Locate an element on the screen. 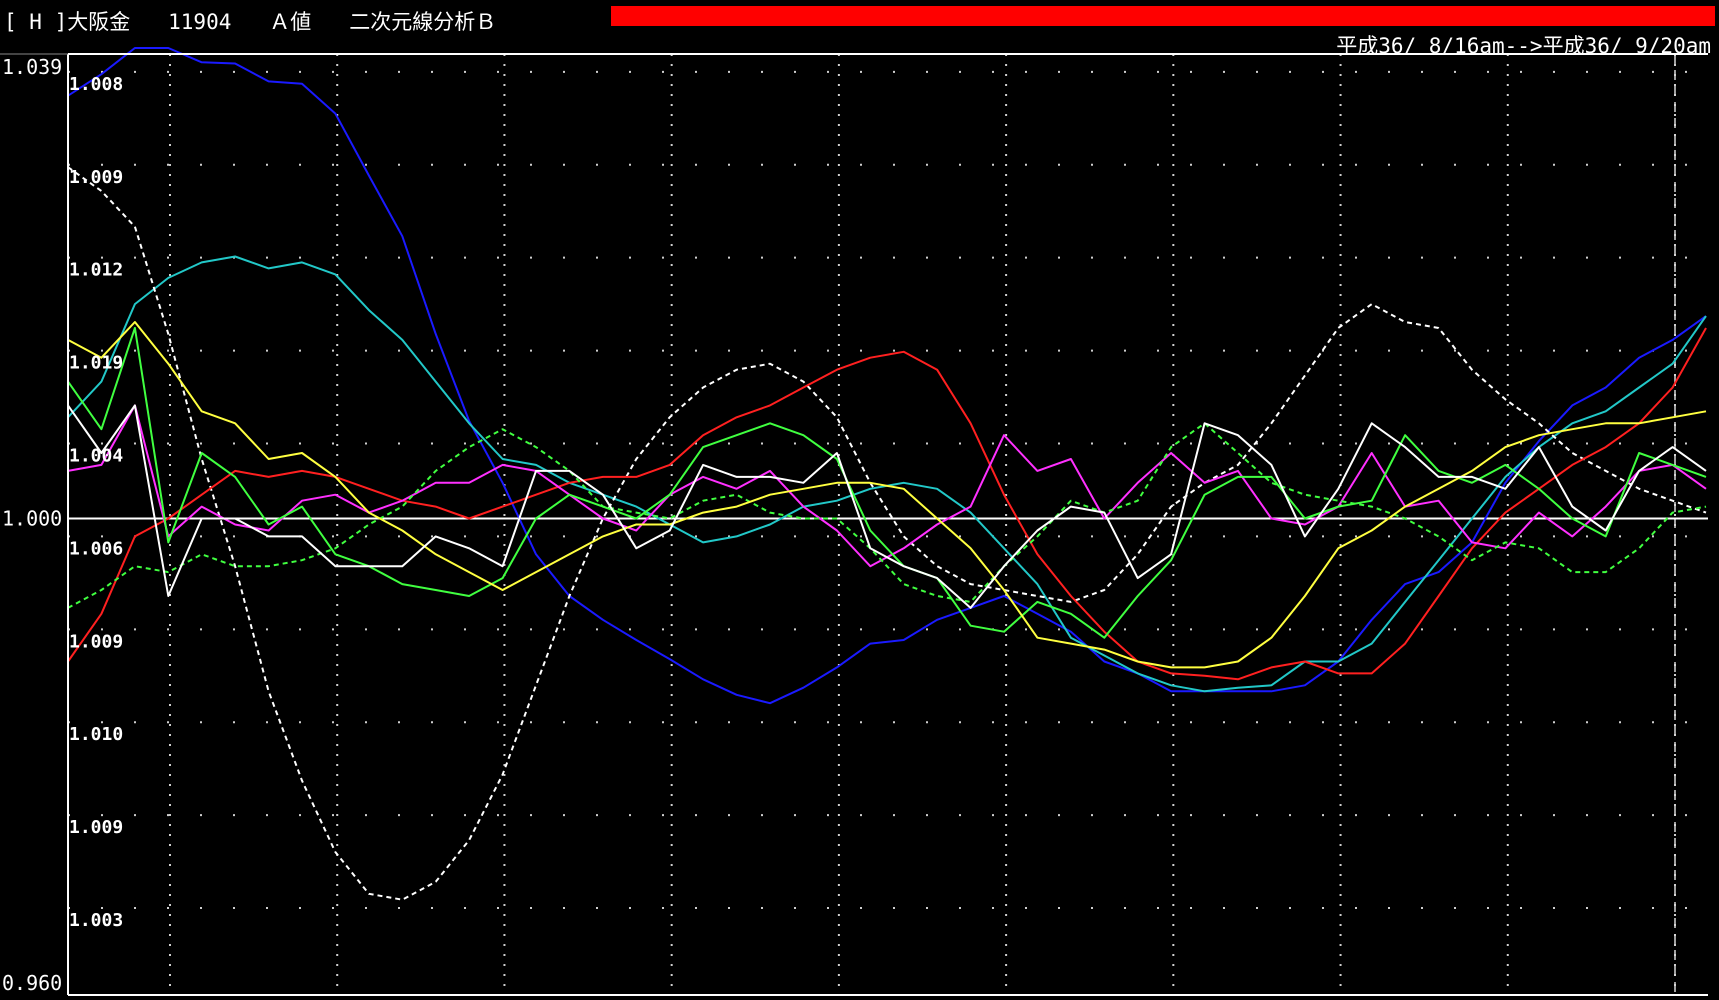  inner-axis-label: 1.003 is located at coordinates (96, 920).